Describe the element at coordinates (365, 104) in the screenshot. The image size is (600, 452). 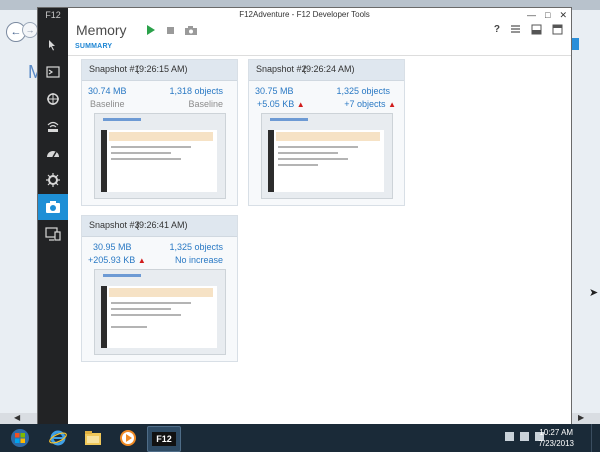
I see `object-count-delta-text: +7 objects` at that location.